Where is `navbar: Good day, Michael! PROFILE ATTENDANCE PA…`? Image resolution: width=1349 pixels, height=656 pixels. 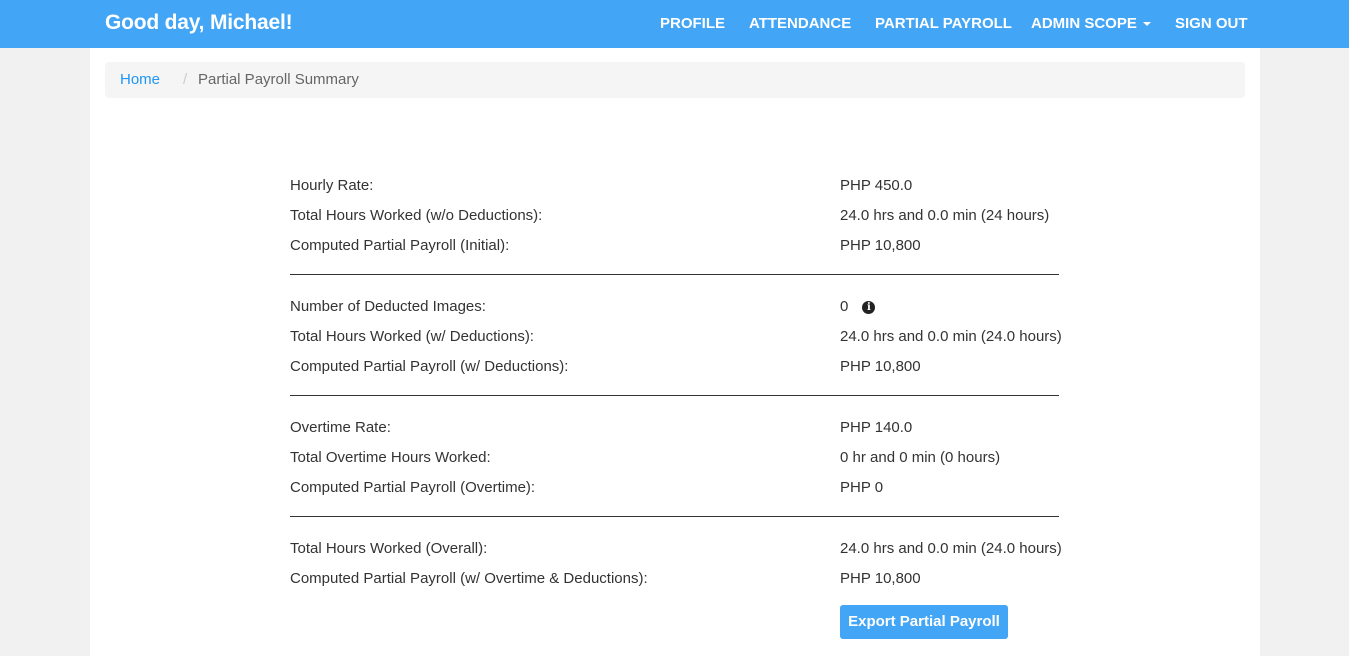 navbar: Good day, Michael! PROFILE ATTENDANCE PA… is located at coordinates (674, 24).